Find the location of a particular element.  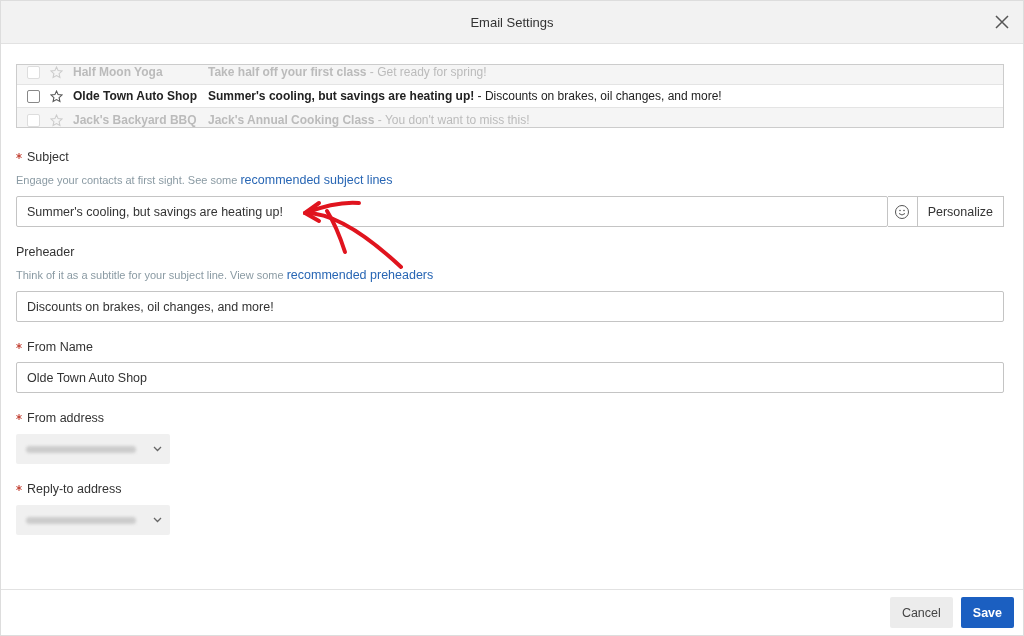

field-label: Subject is located at coordinates (48, 157).